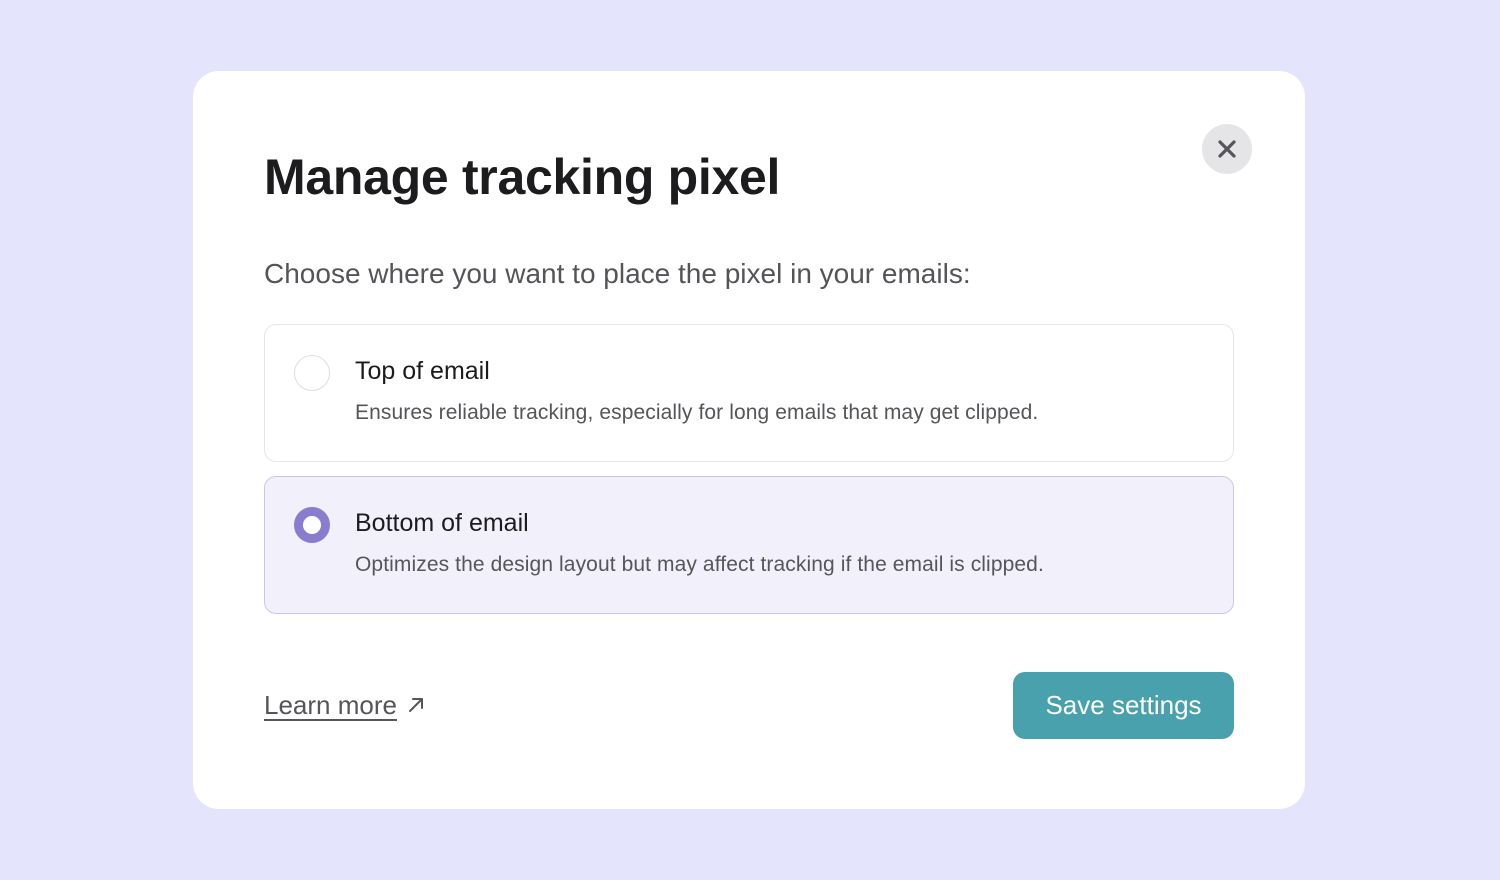 The height and width of the screenshot is (880, 1500). I want to click on radio-bottom-of-email, so click(312, 525).